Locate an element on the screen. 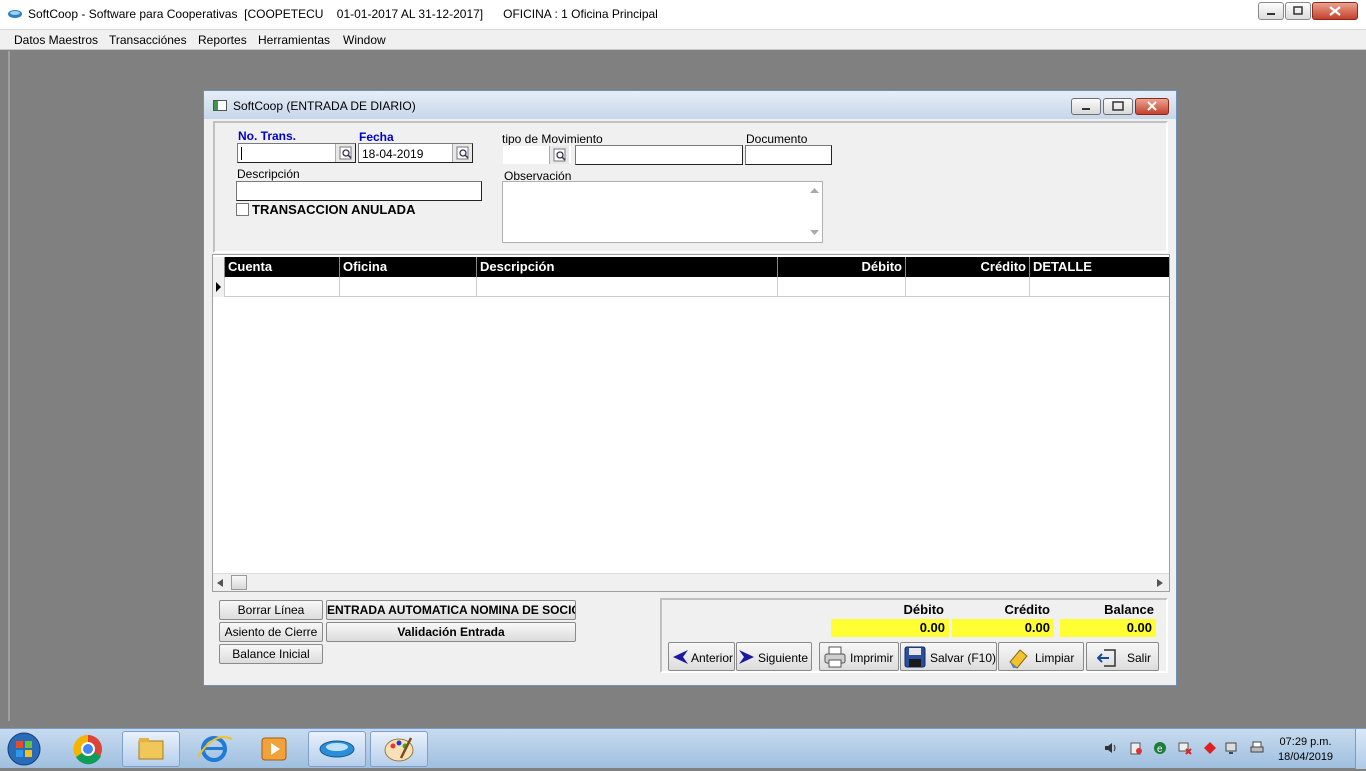 This screenshot has width=1366, height=771. start-button is located at coordinates (24, 749).